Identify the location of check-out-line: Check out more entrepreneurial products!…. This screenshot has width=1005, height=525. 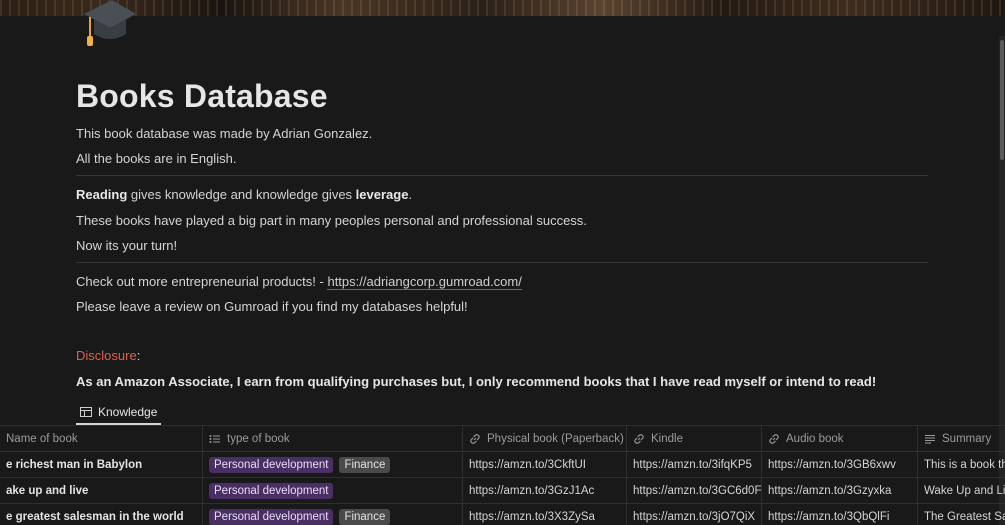
(299, 282).